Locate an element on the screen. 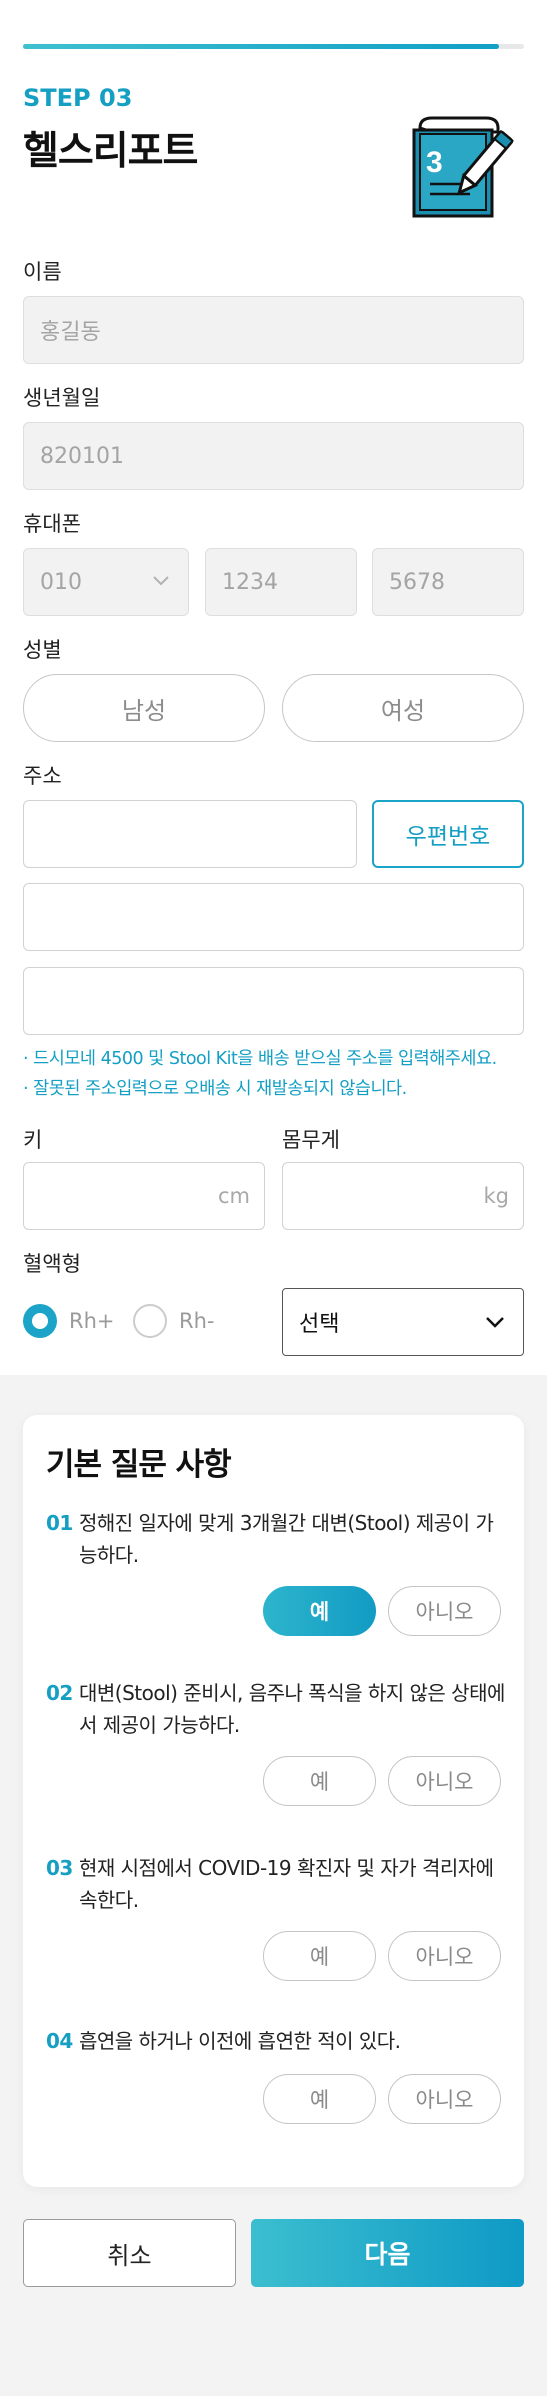 The height and width of the screenshot is (2396, 547). rh-minus-radio: Rh- is located at coordinates (173, 1321).